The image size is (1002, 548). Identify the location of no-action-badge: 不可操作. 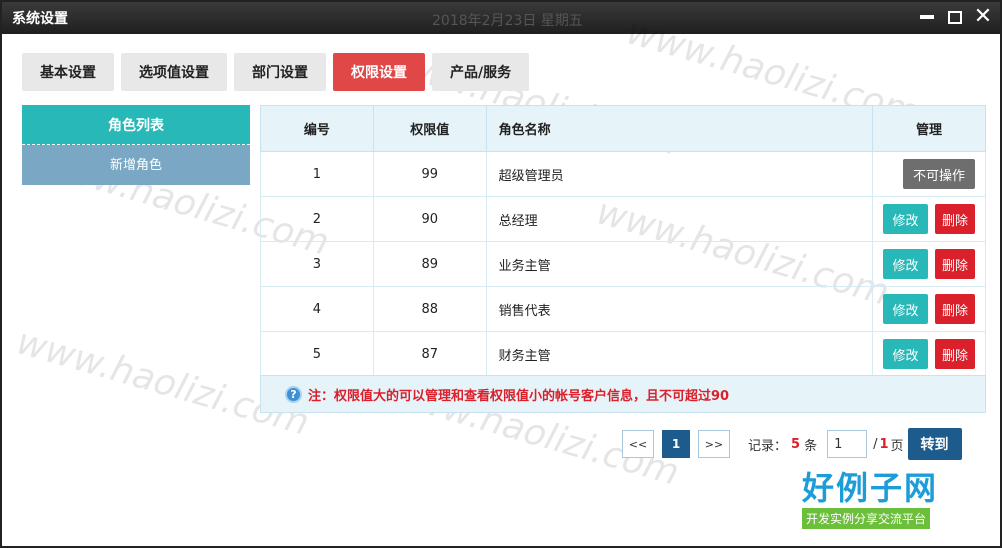
(939, 174).